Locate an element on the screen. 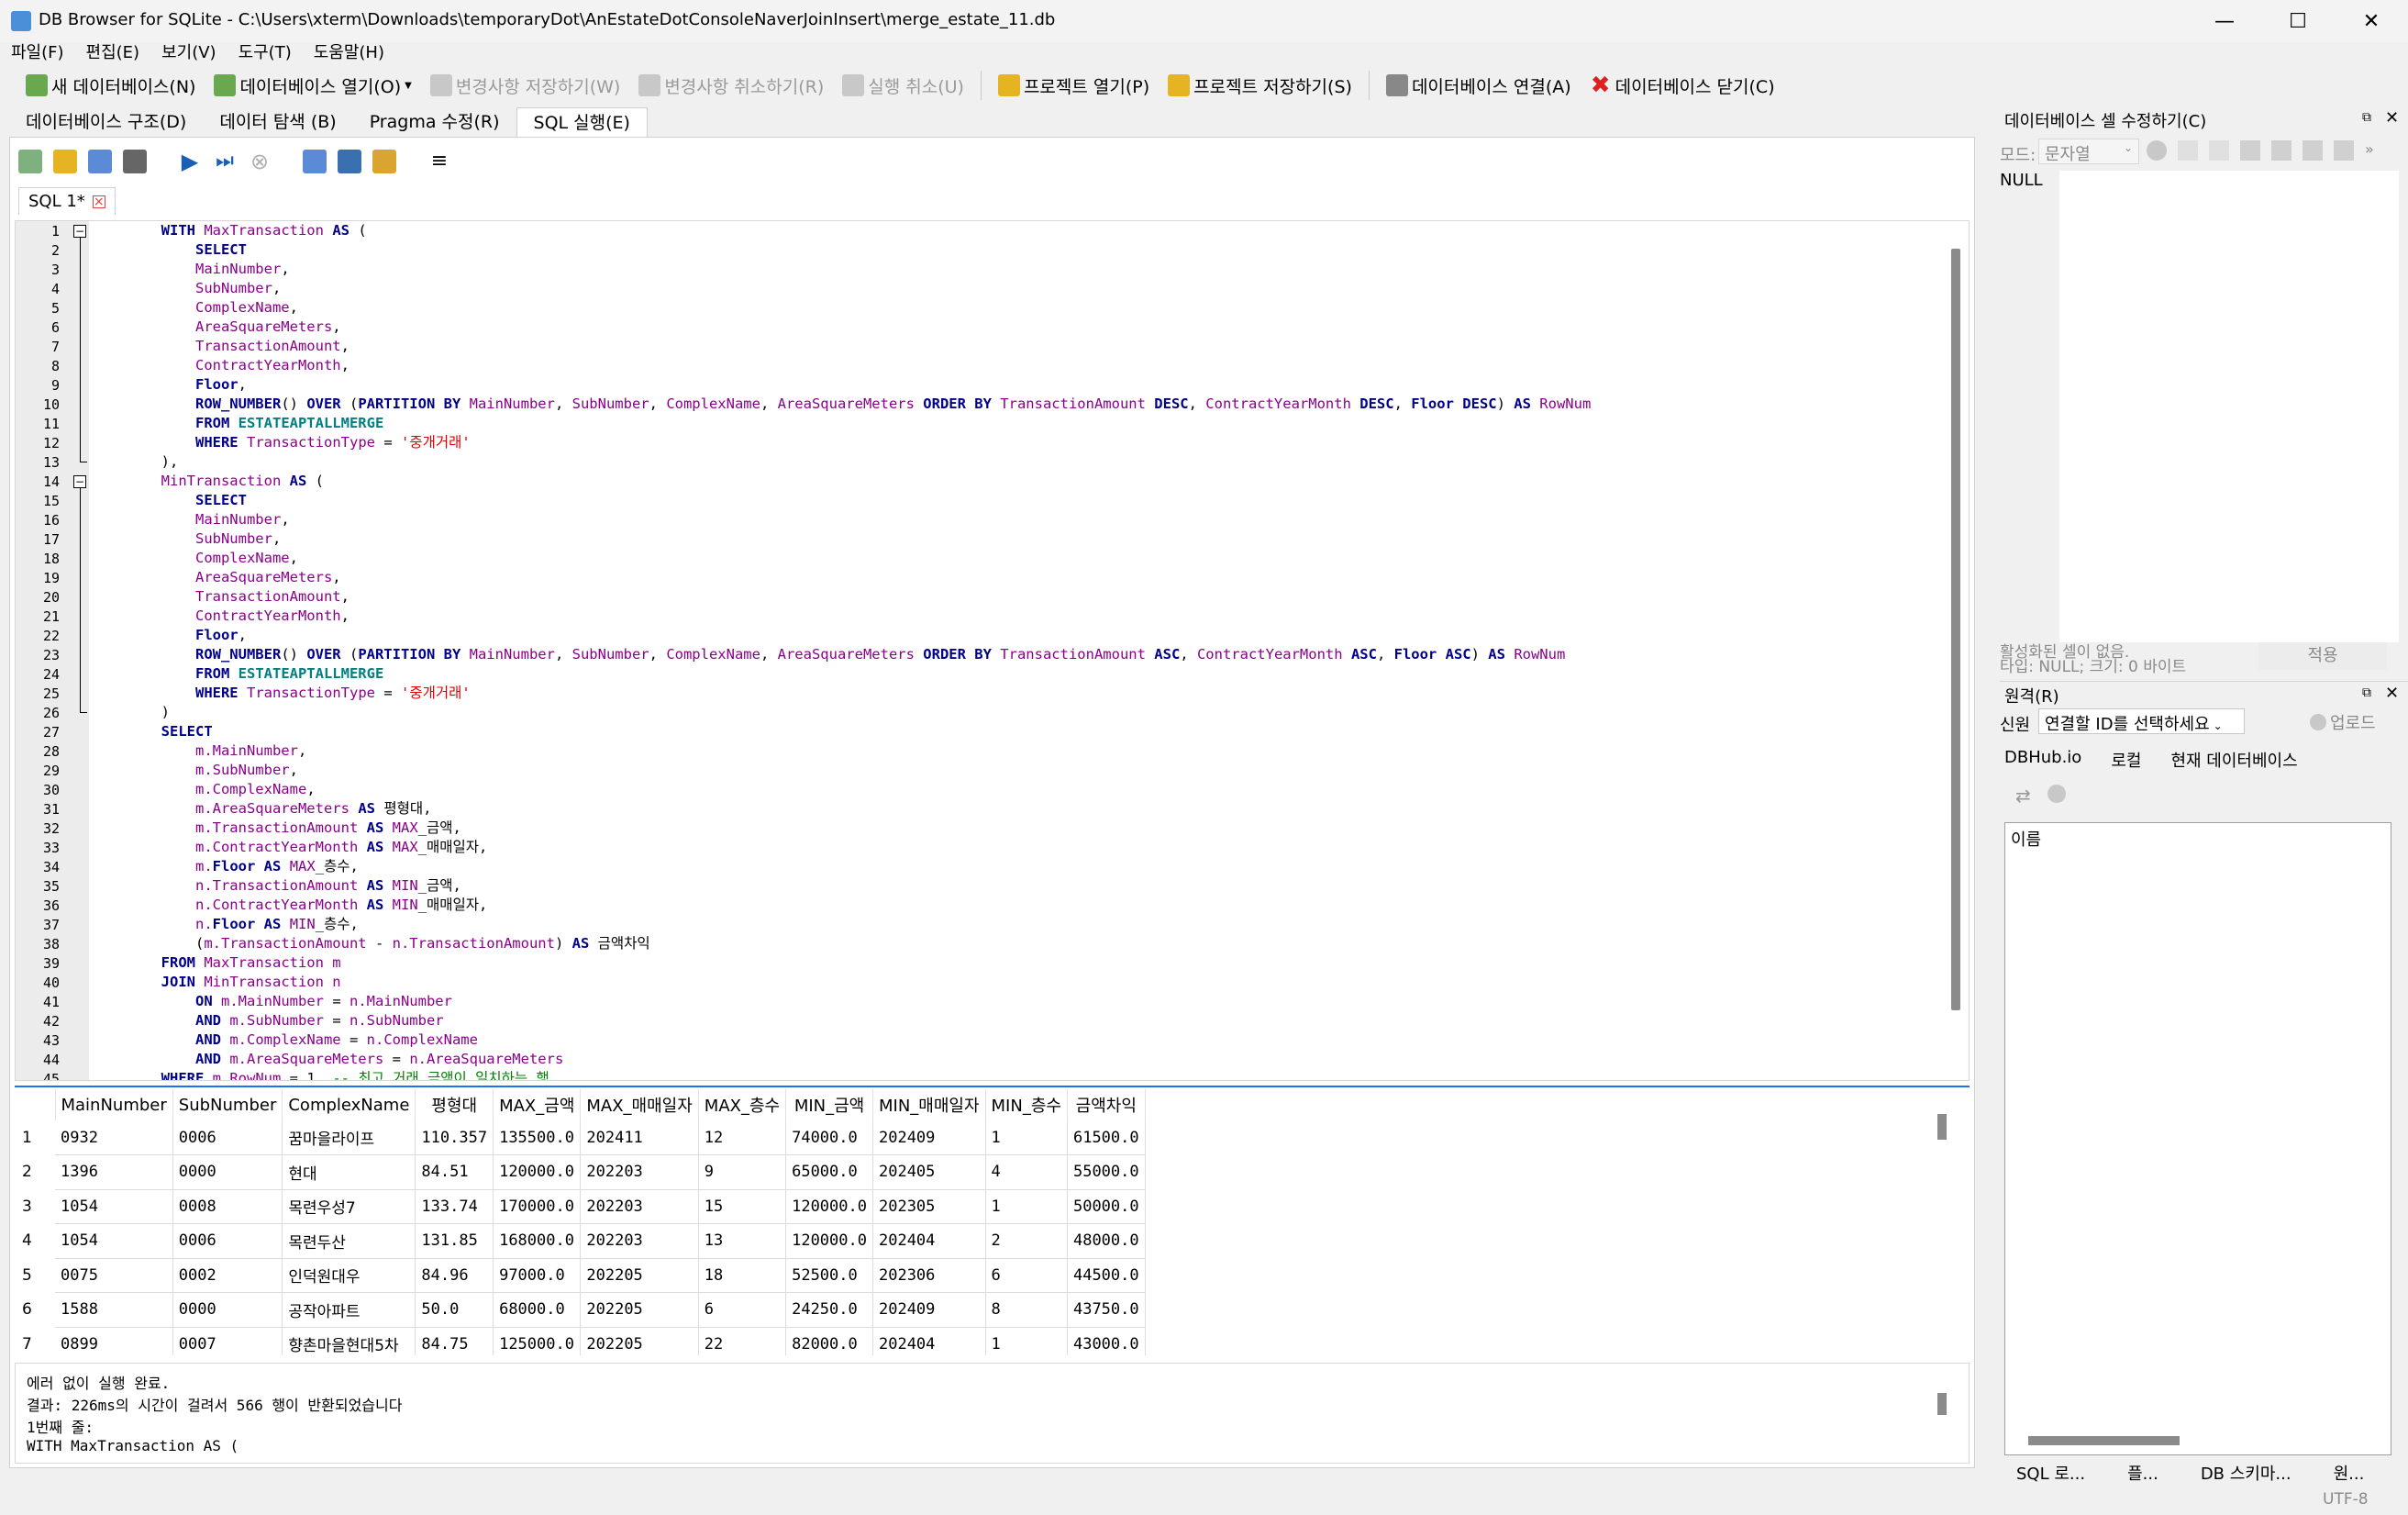 This screenshot has height=1515, width=2408. table-cell: 44500.0 is located at coordinates (1106, 1275).